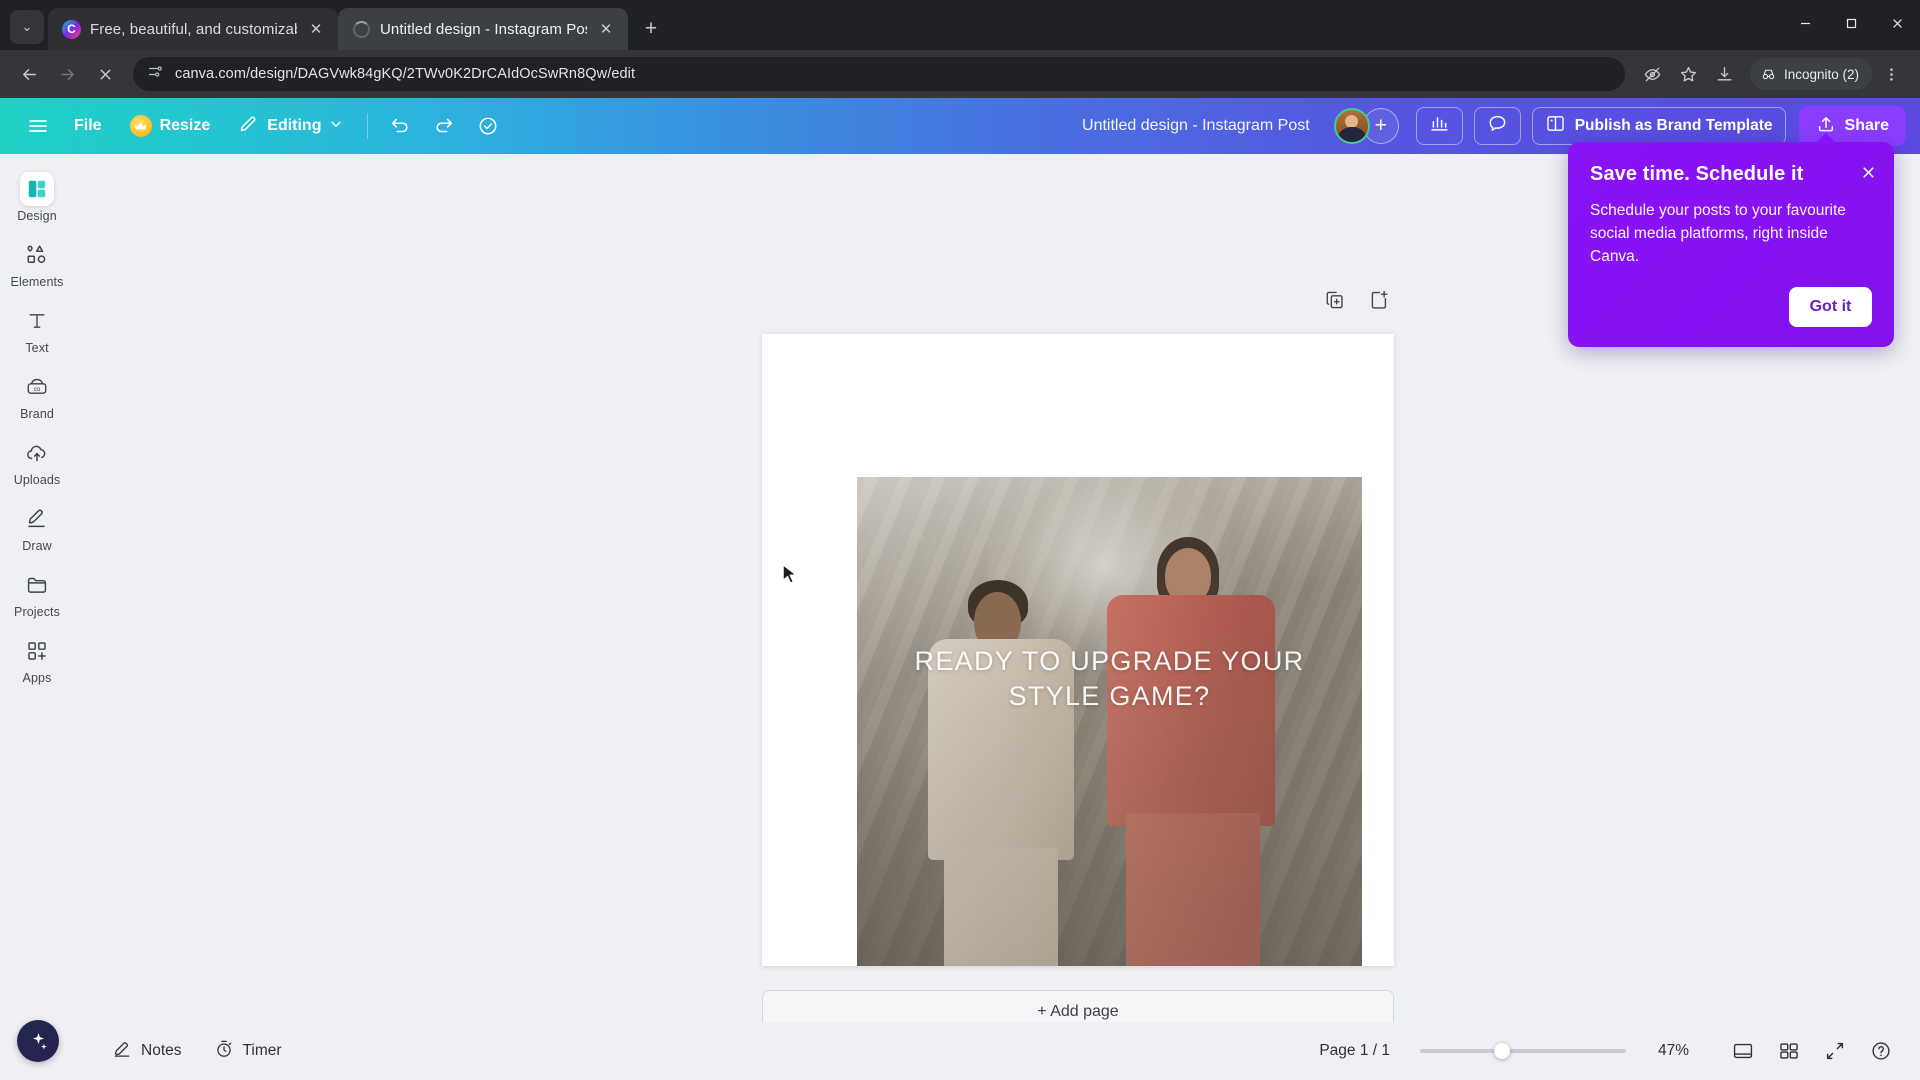 The width and height of the screenshot is (1920, 1080). What do you see at coordinates (483, 29) in the screenshot?
I see `browser-tab-2: Untitled design - Instagram Pos ✕` at bounding box center [483, 29].